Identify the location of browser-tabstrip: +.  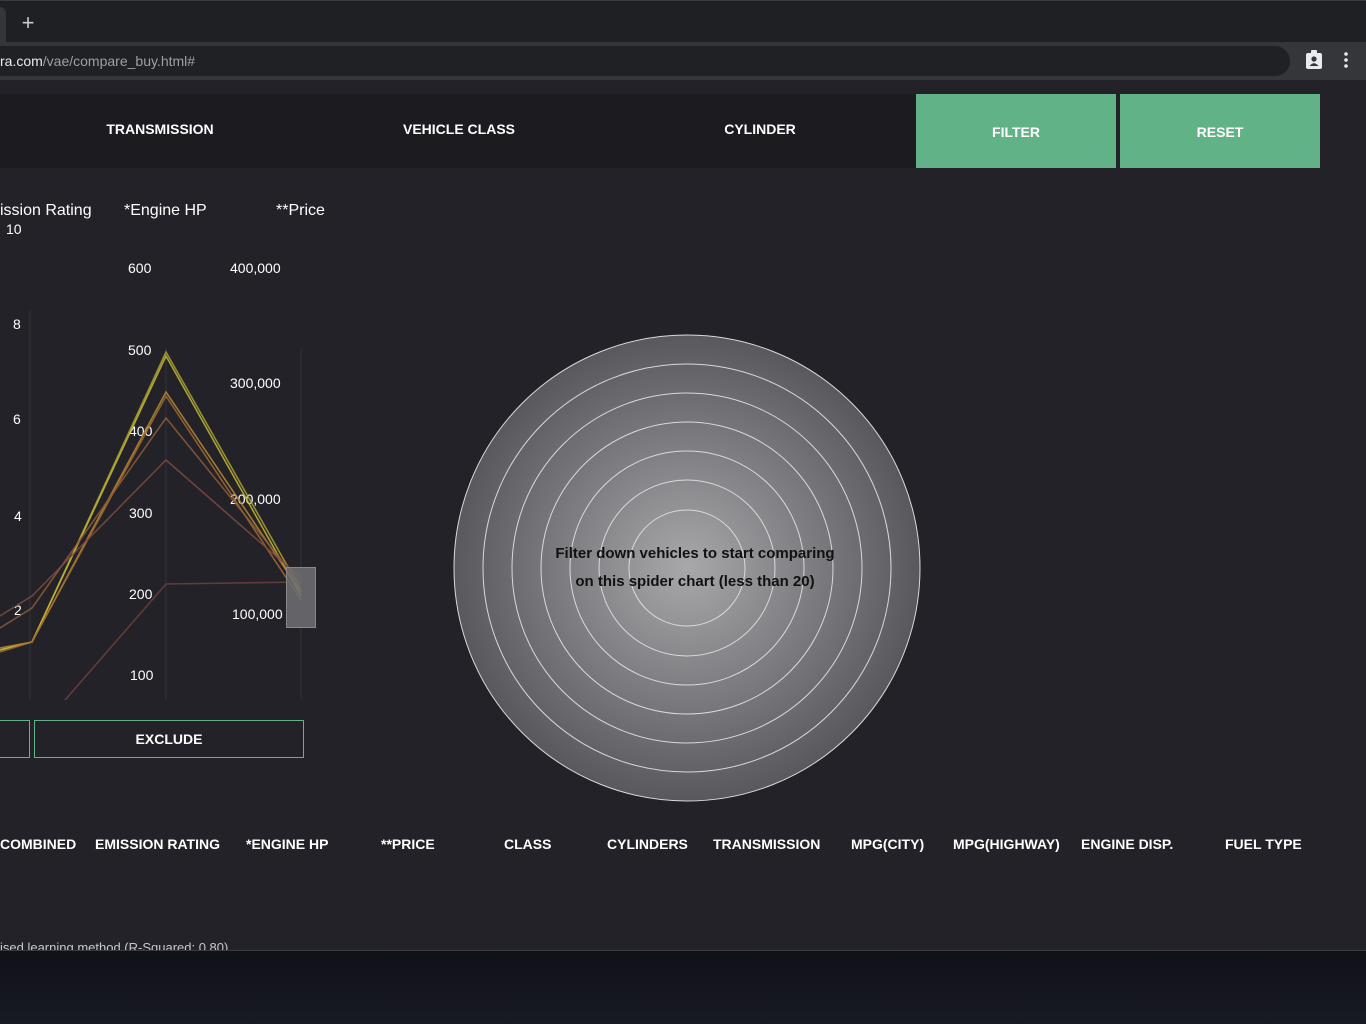
(683, 21).